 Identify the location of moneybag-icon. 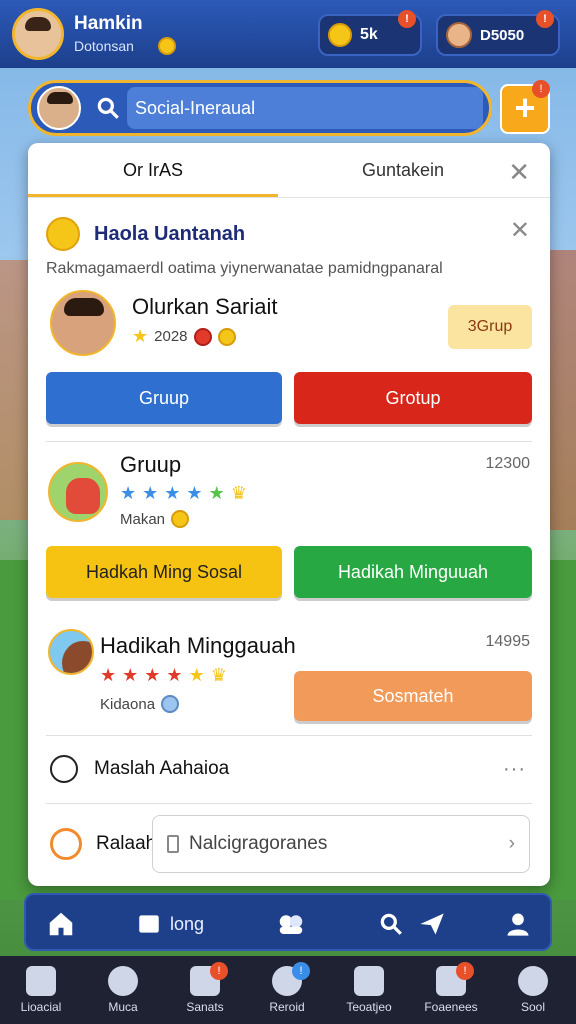
(340, 35).